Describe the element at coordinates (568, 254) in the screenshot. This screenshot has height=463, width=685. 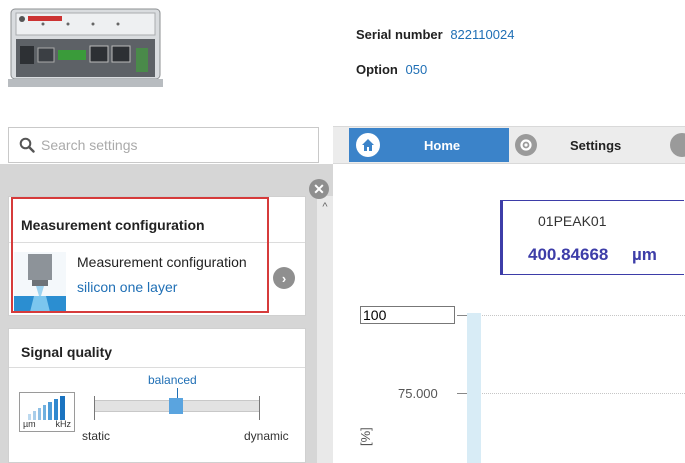
I see `measurement-value: 400.84668` at that location.